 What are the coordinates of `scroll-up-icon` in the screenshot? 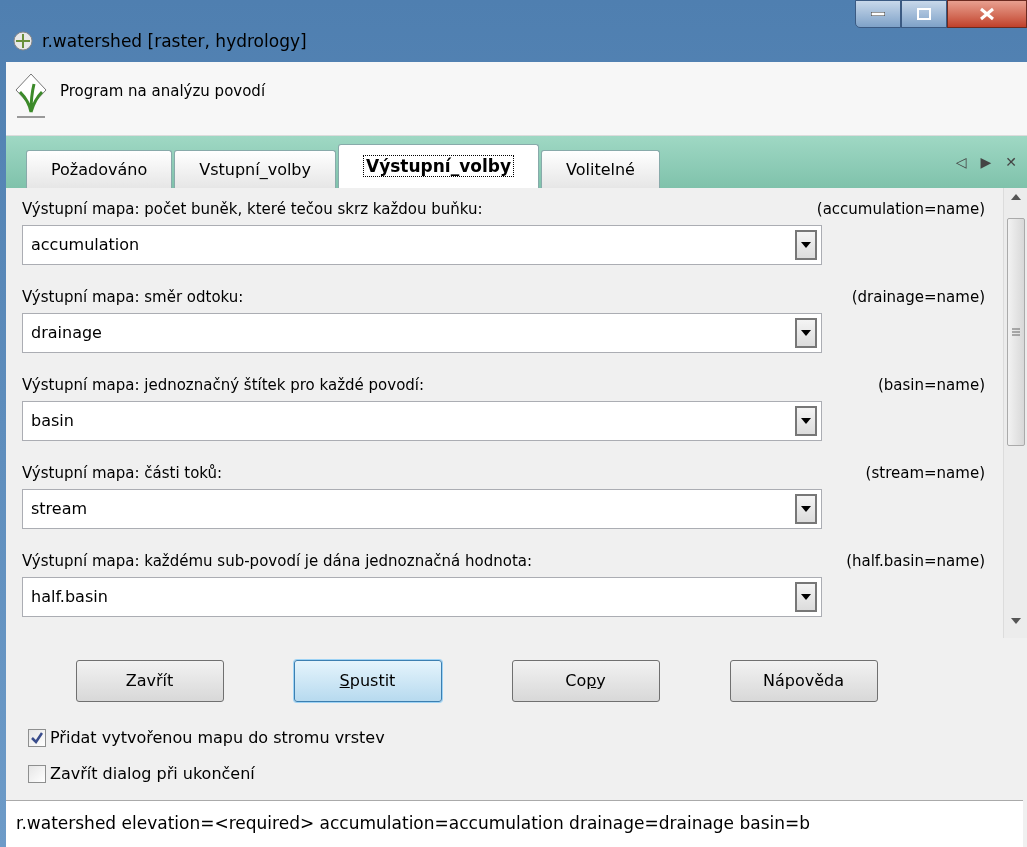 It's located at (1015, 197).